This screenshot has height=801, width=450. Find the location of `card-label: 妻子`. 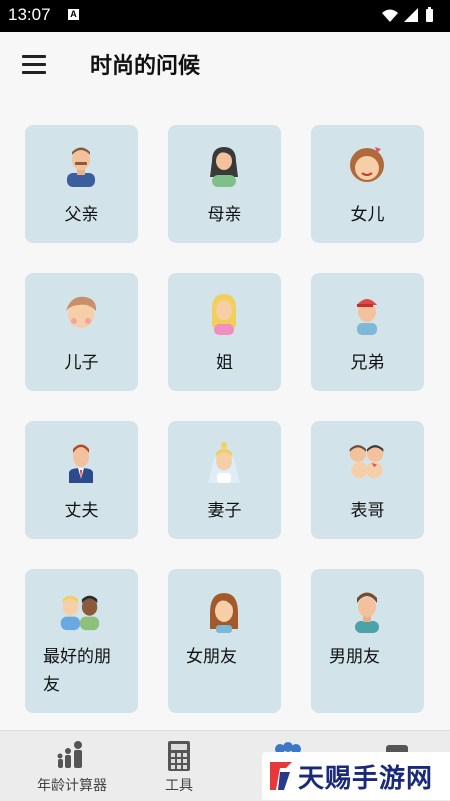

card-label: 妻子 is located at coordinates (224, 511).